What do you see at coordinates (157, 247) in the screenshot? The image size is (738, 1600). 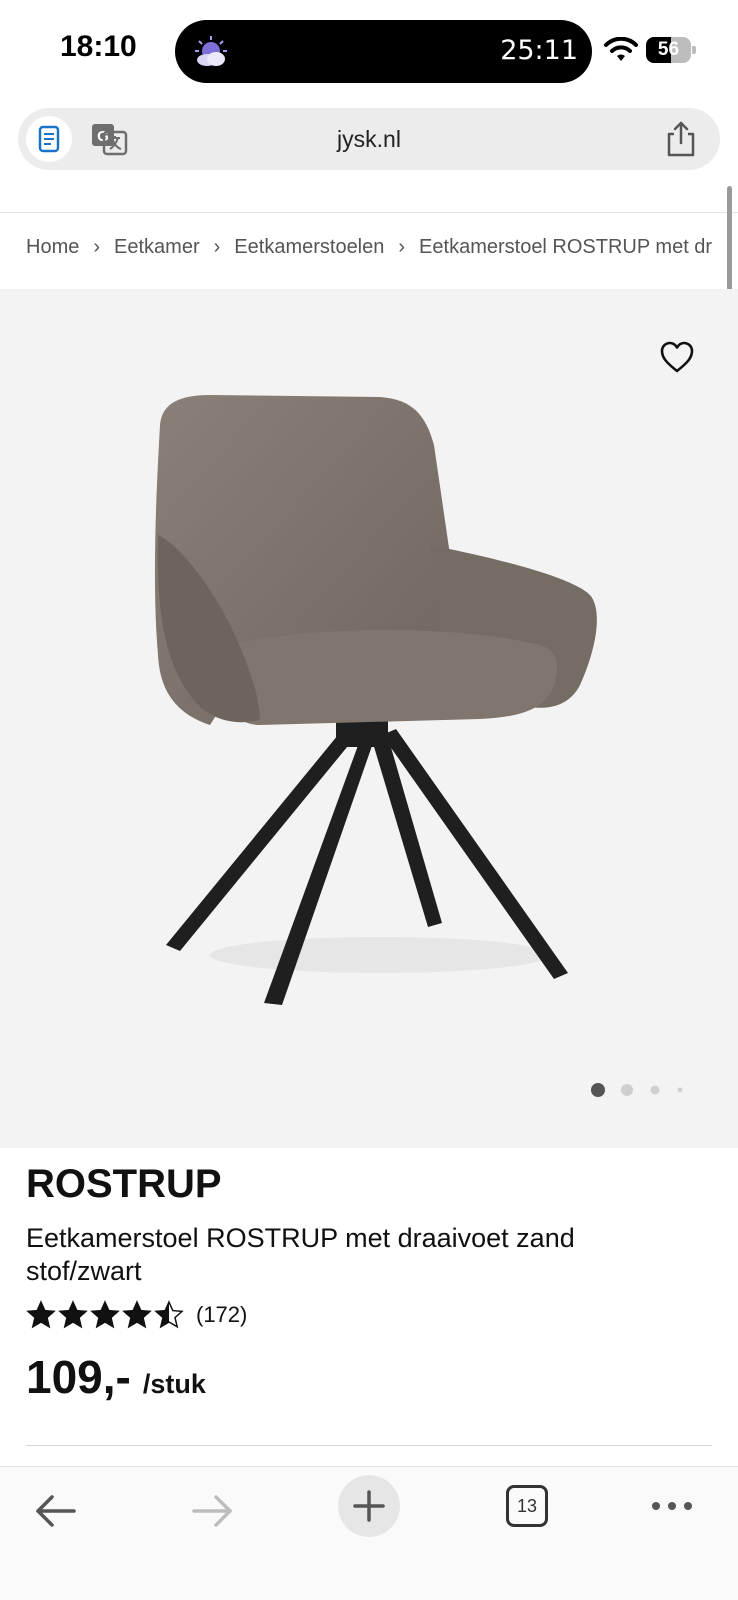 I see `breadcrumb-eetkamer: Eetkamer` at bounding box center [157, 247].